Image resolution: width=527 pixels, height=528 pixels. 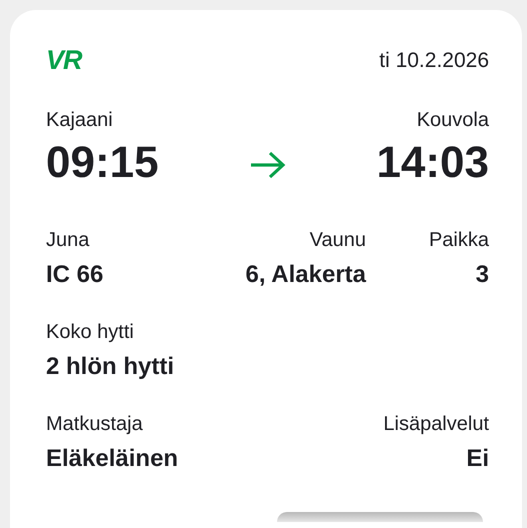 What do you see at coordinates (68, 240) in the screenshot?
I see `field-label: Juna` at bounding box center [68, 240].